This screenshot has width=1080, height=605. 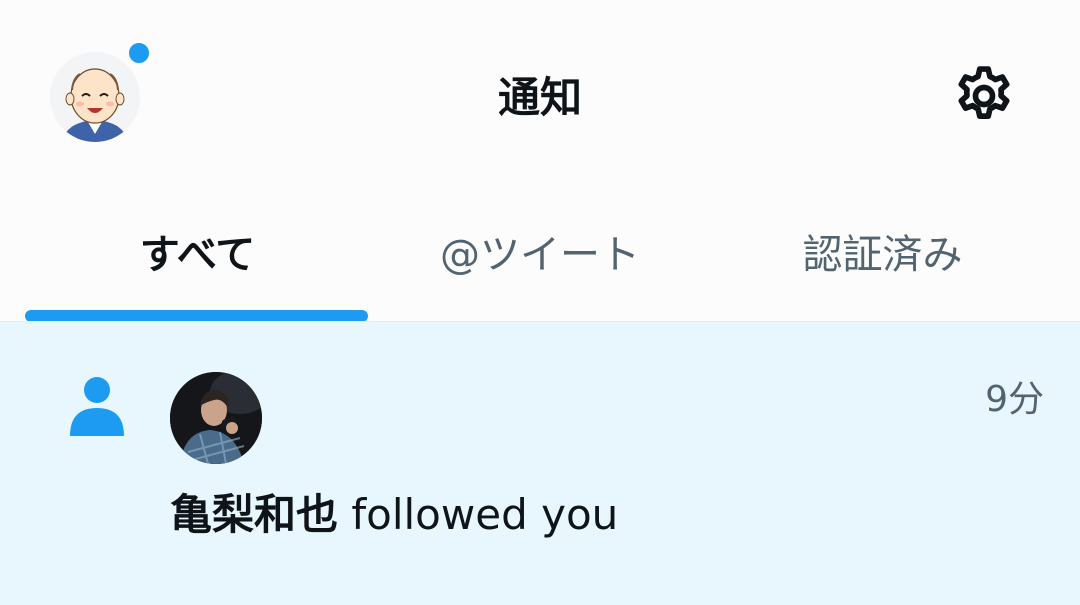 What do you see at coordinates (197, 255) in the screenshot?
I see `tab-all: すべて` at bounding box center [197, 255].